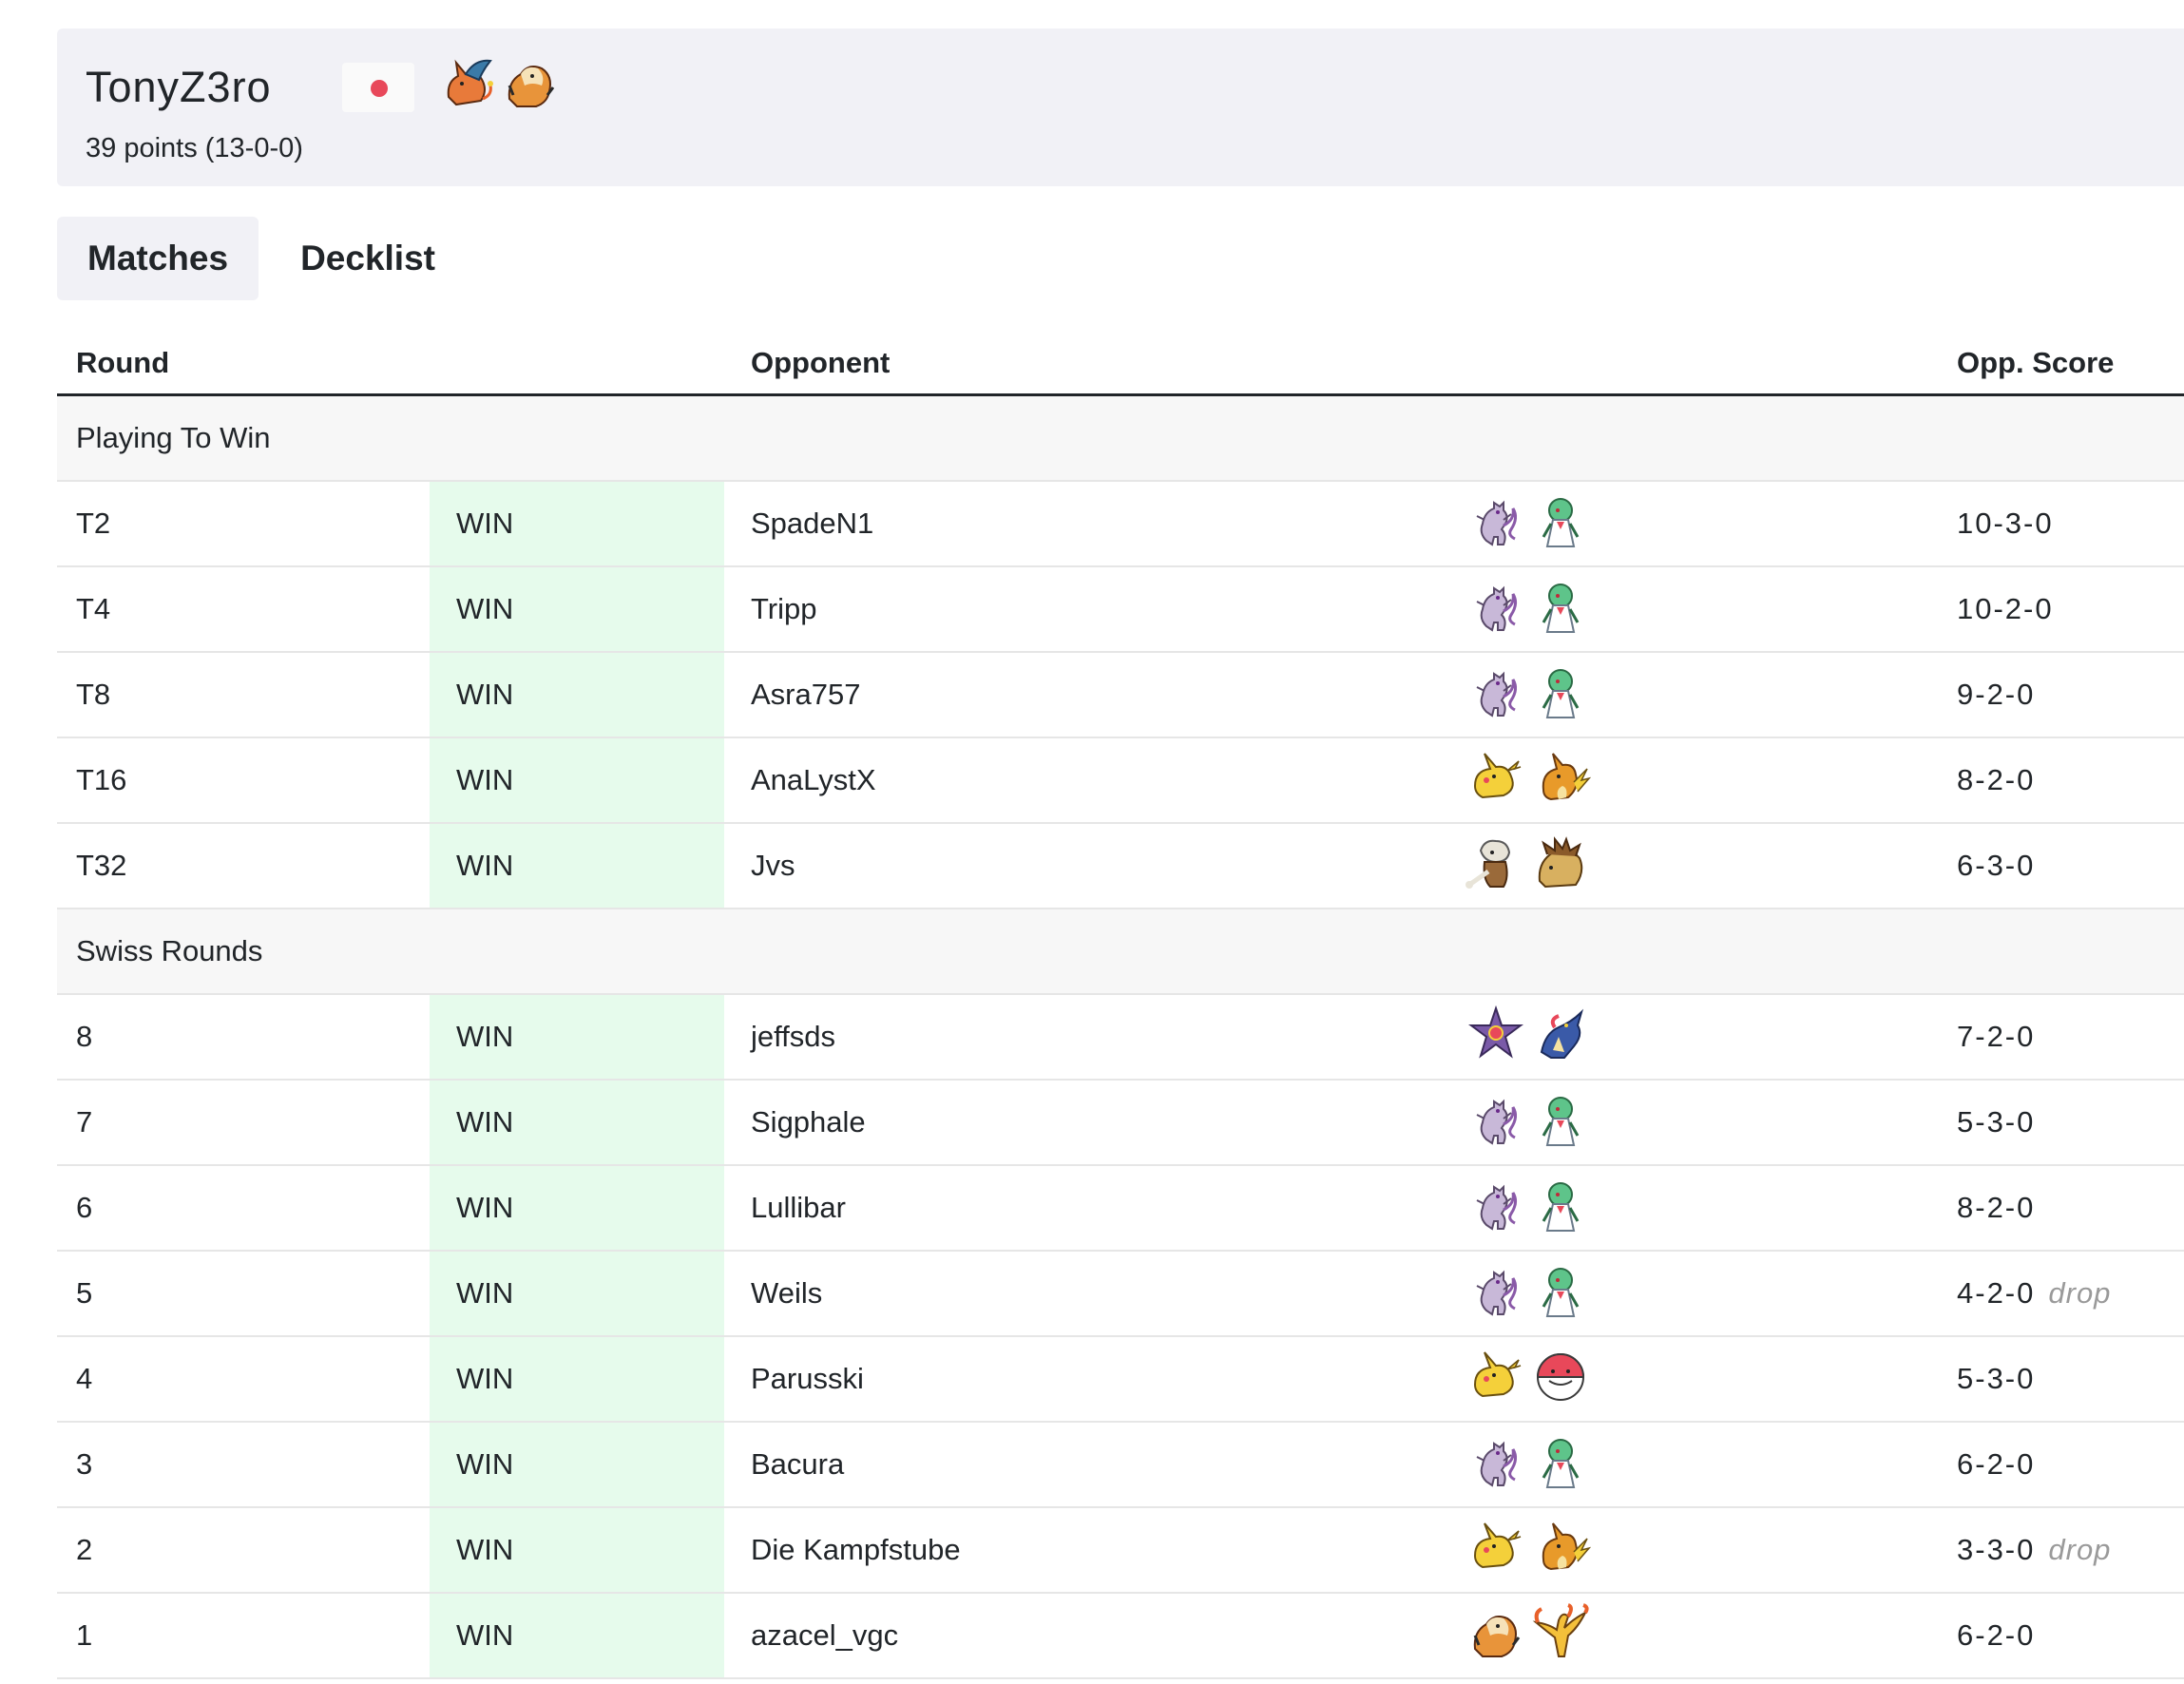 The height and width of the screenshot is (1684, 2184). What do you see at coordinates (1120, 1636) in the screenshot?
I see `match-row: 1 WIN azacel_vgc 6-2-0` at bounding box center [1120, 1636].